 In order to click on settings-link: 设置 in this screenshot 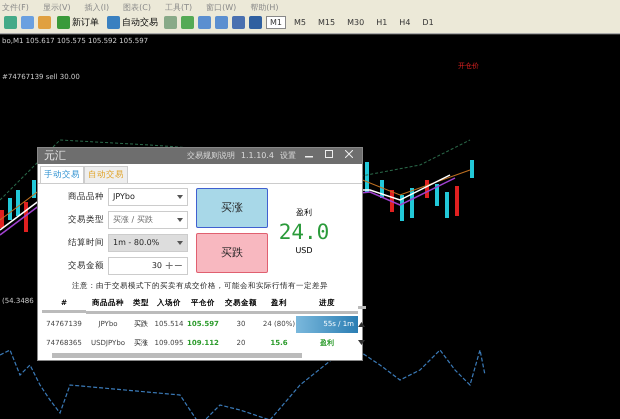, I will do `click(288, 156)`.